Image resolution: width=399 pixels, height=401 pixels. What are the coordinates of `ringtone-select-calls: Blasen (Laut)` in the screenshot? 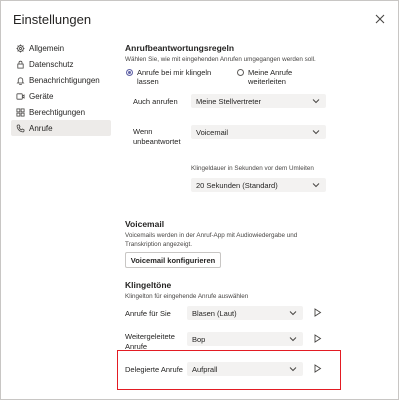 It's located at (245, 313).